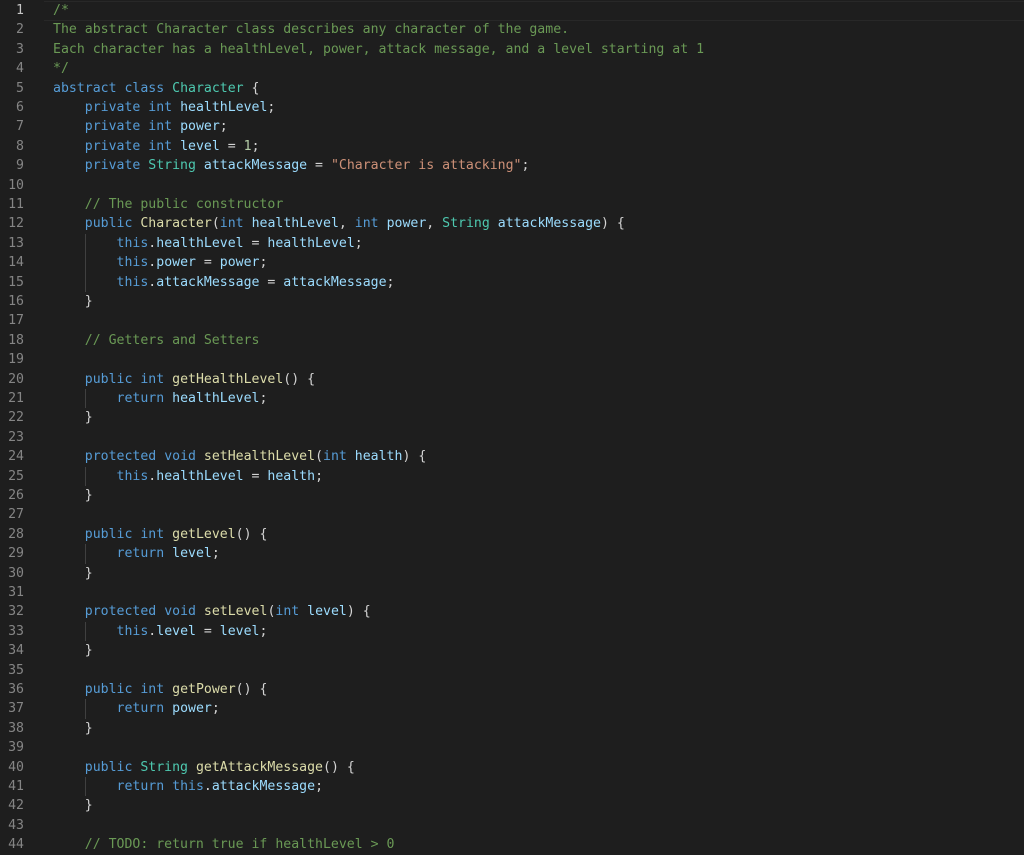  Describe the element at coordinates (538, 786) in the screenshot. I see `code-line: return this.attackMessage;` at that location.